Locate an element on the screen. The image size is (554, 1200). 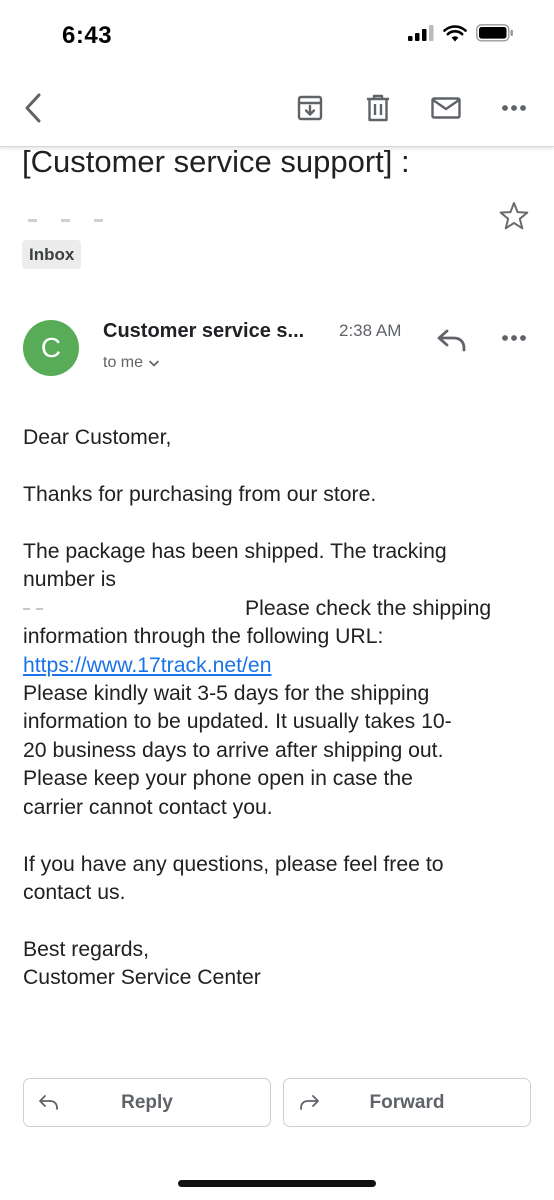
signal-icon is located at coordinates (421, 33).